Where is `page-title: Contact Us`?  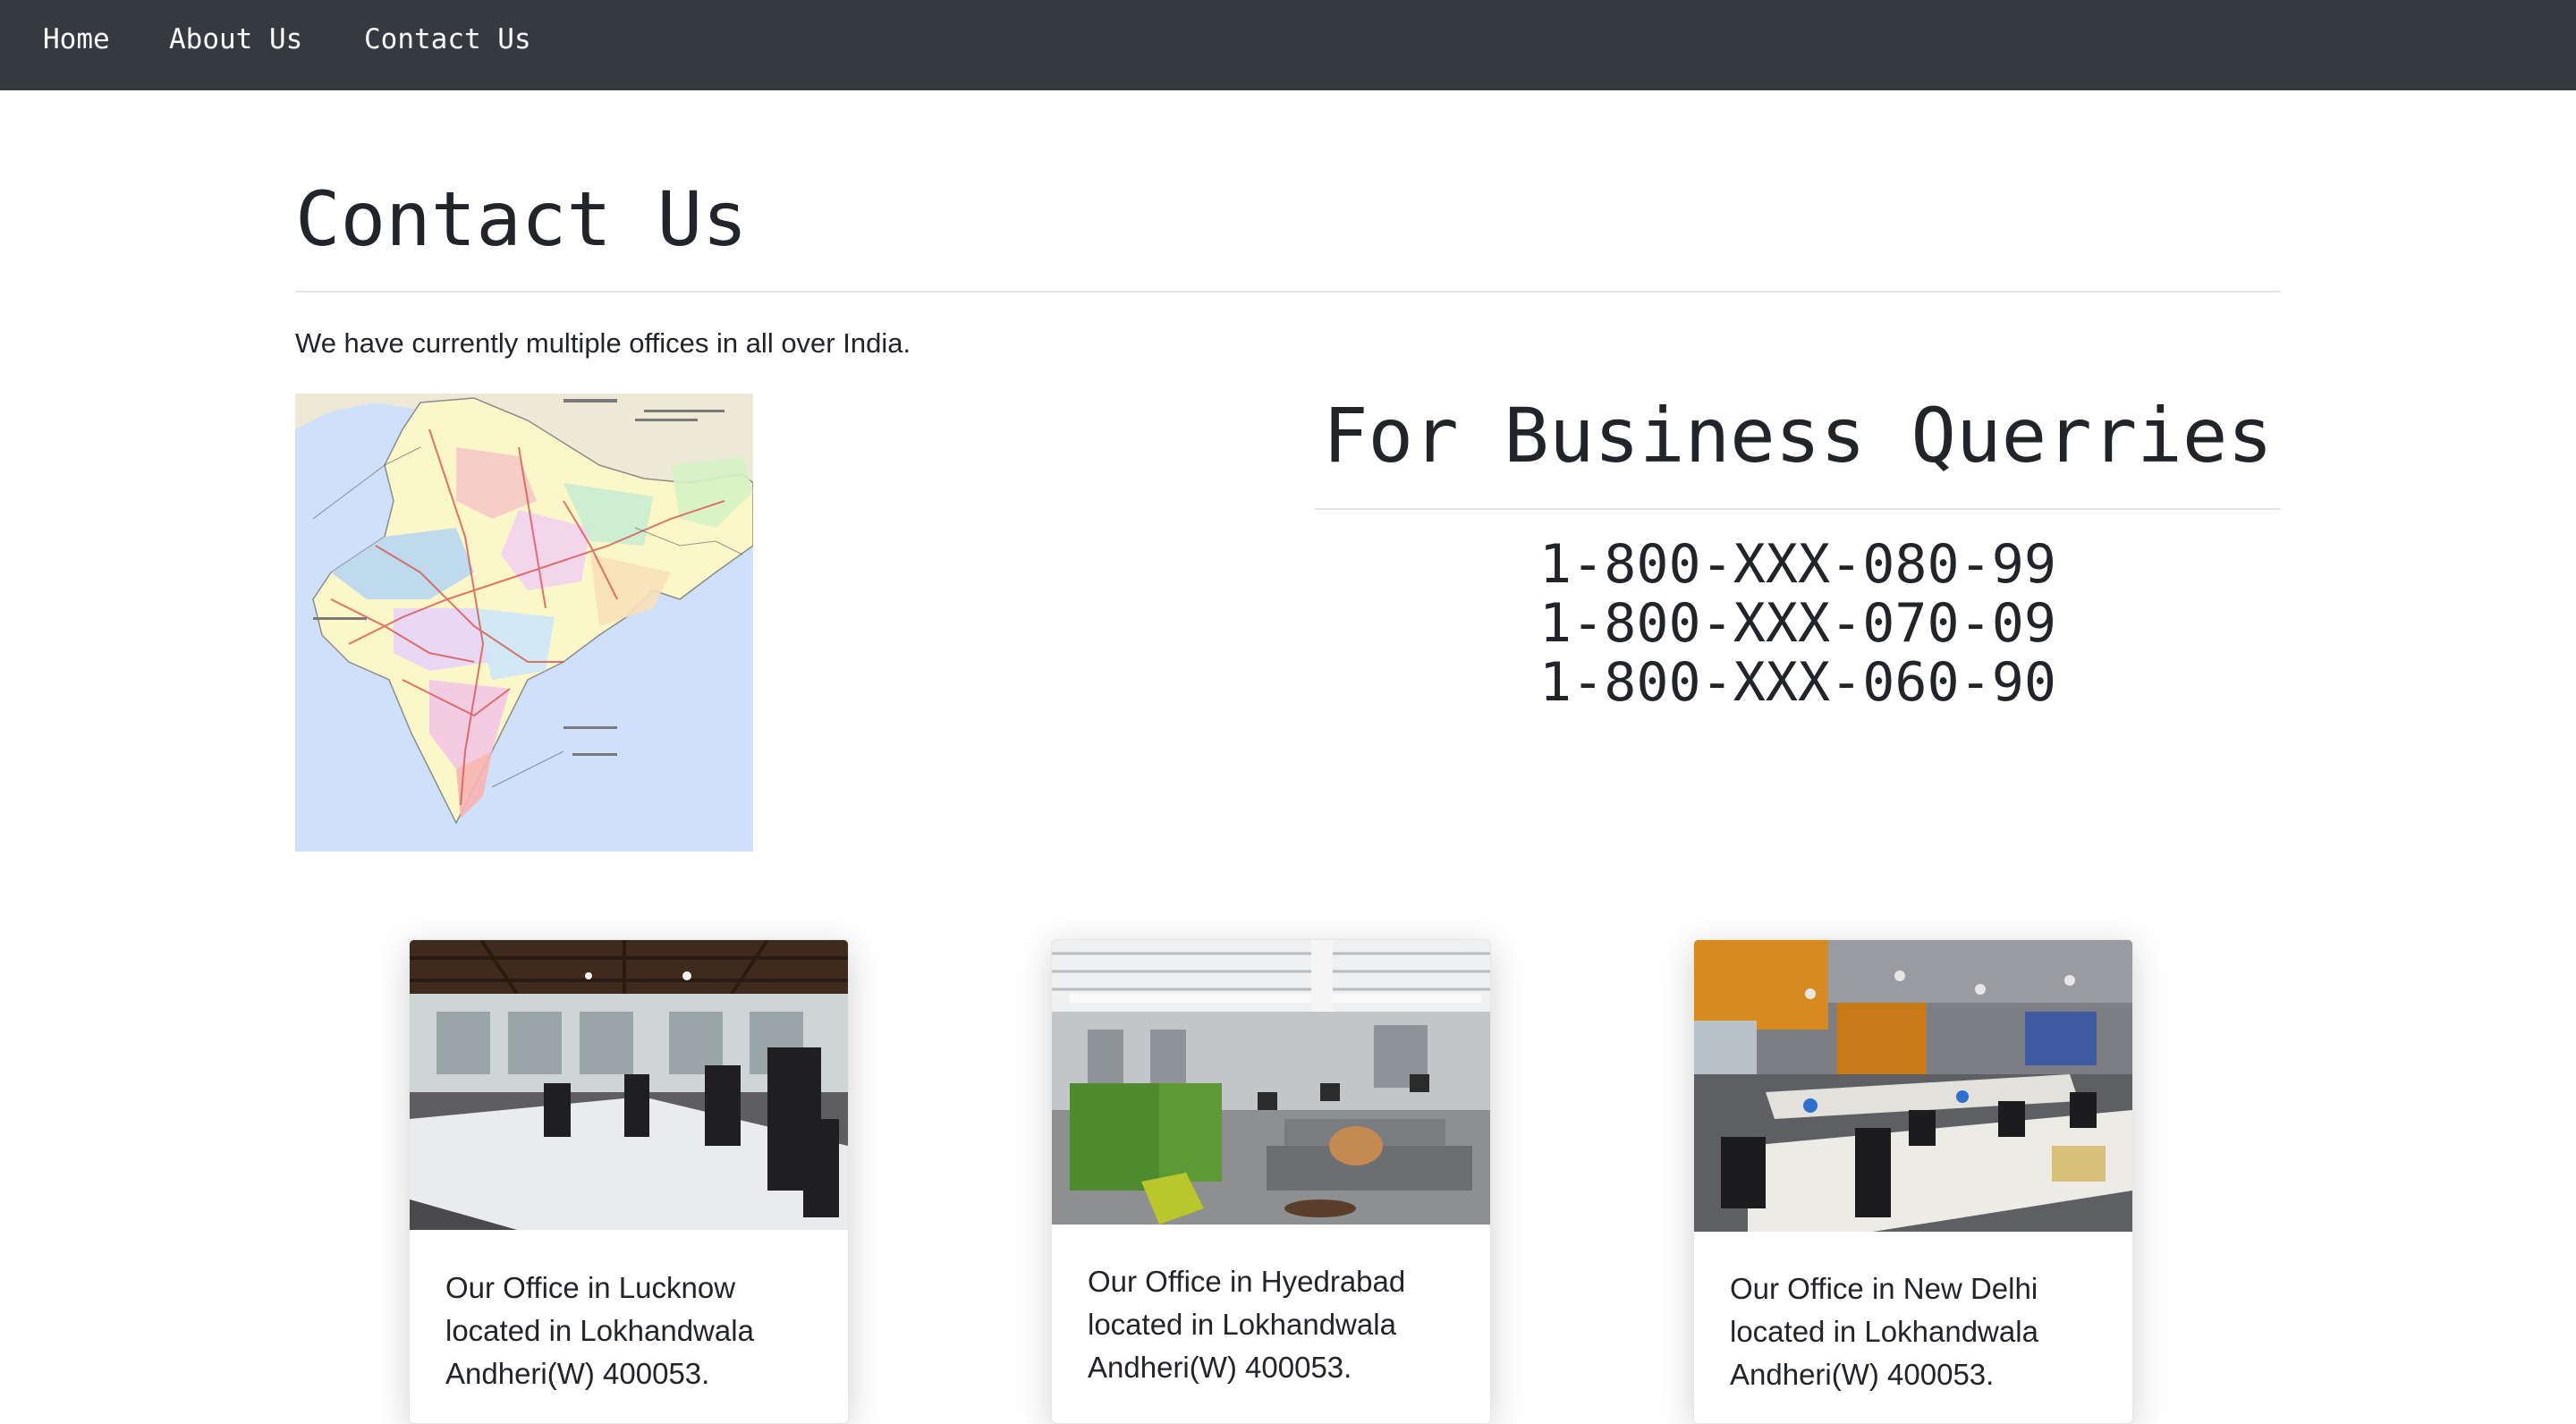 page-title: Contact Us is located at coordinates (521, 219).